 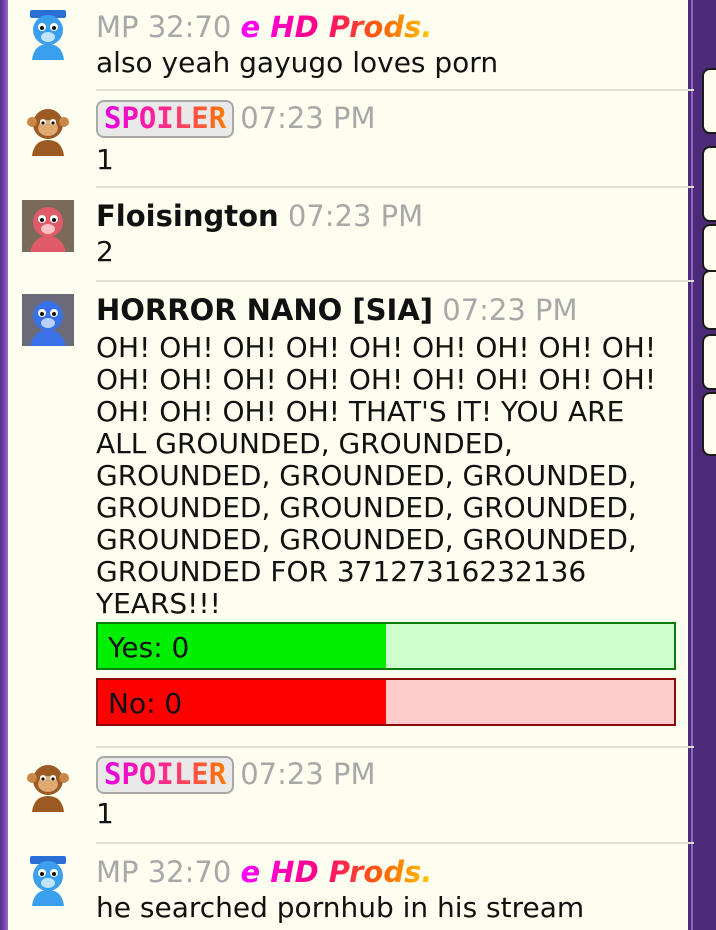 I want to click on message-divider, so click(x=395, y=90).